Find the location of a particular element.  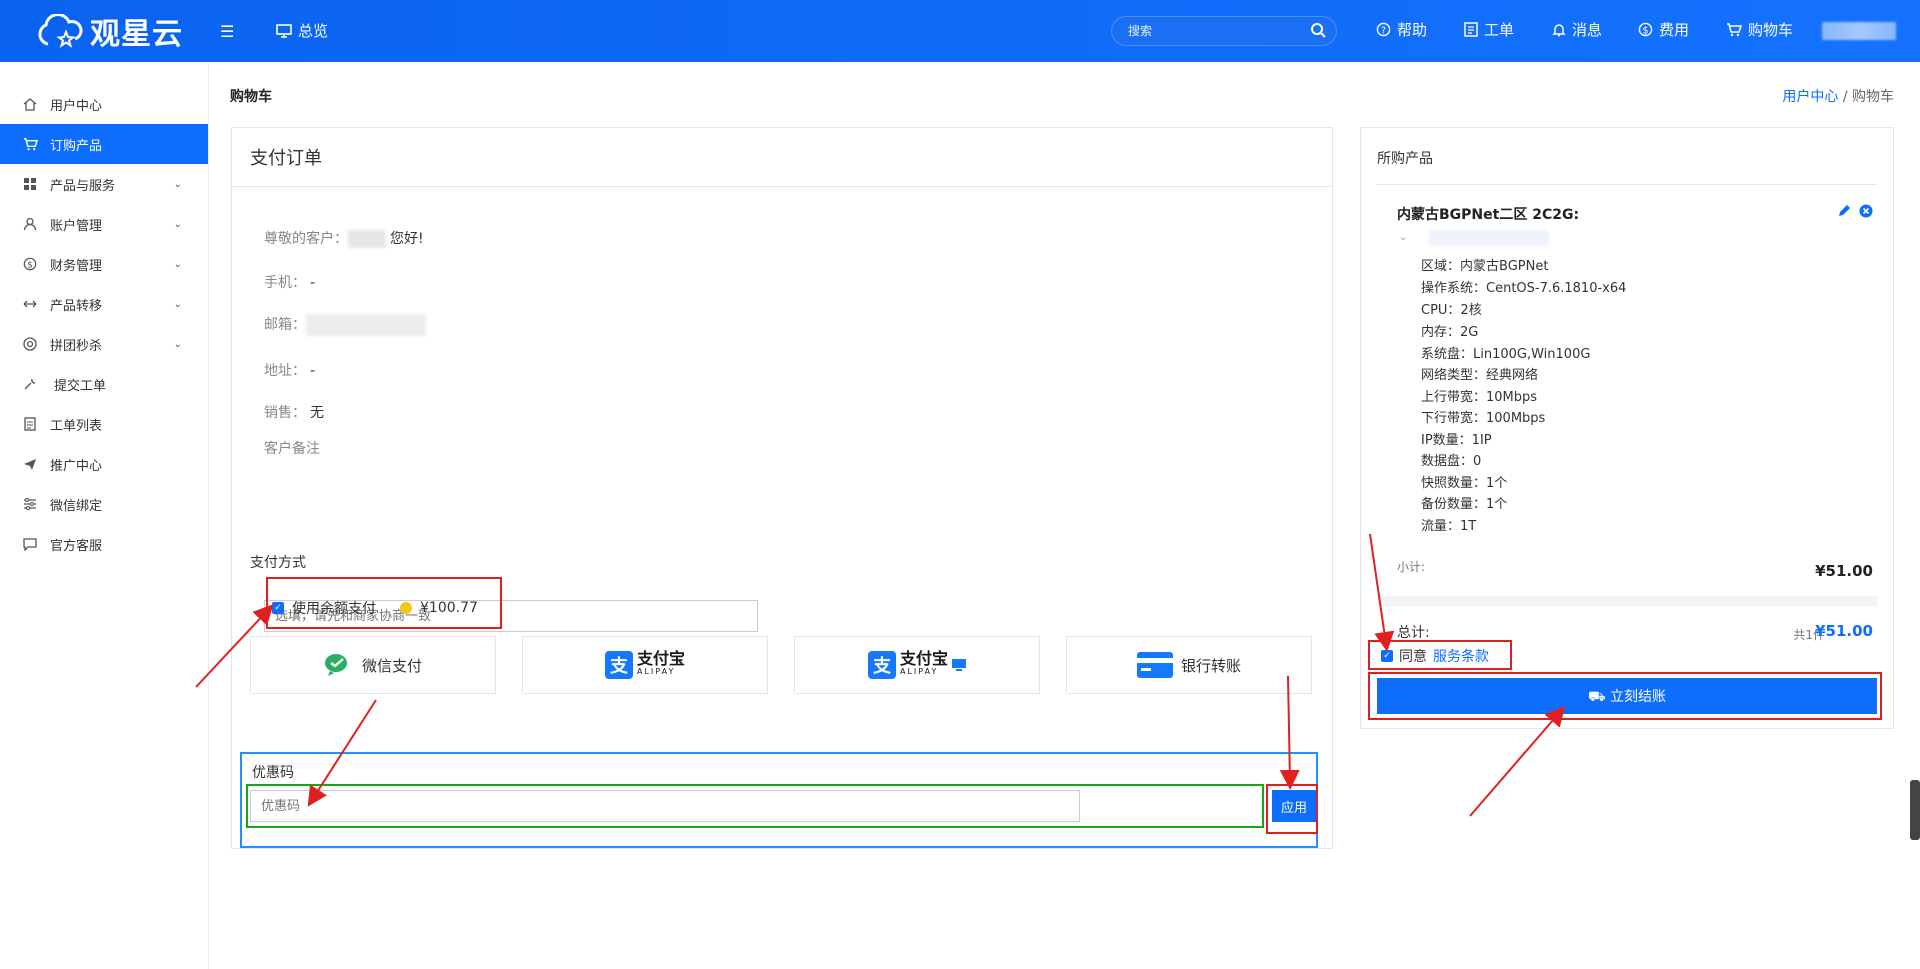

subtotal-label: 小计: is located at coordinates (1411, 567).